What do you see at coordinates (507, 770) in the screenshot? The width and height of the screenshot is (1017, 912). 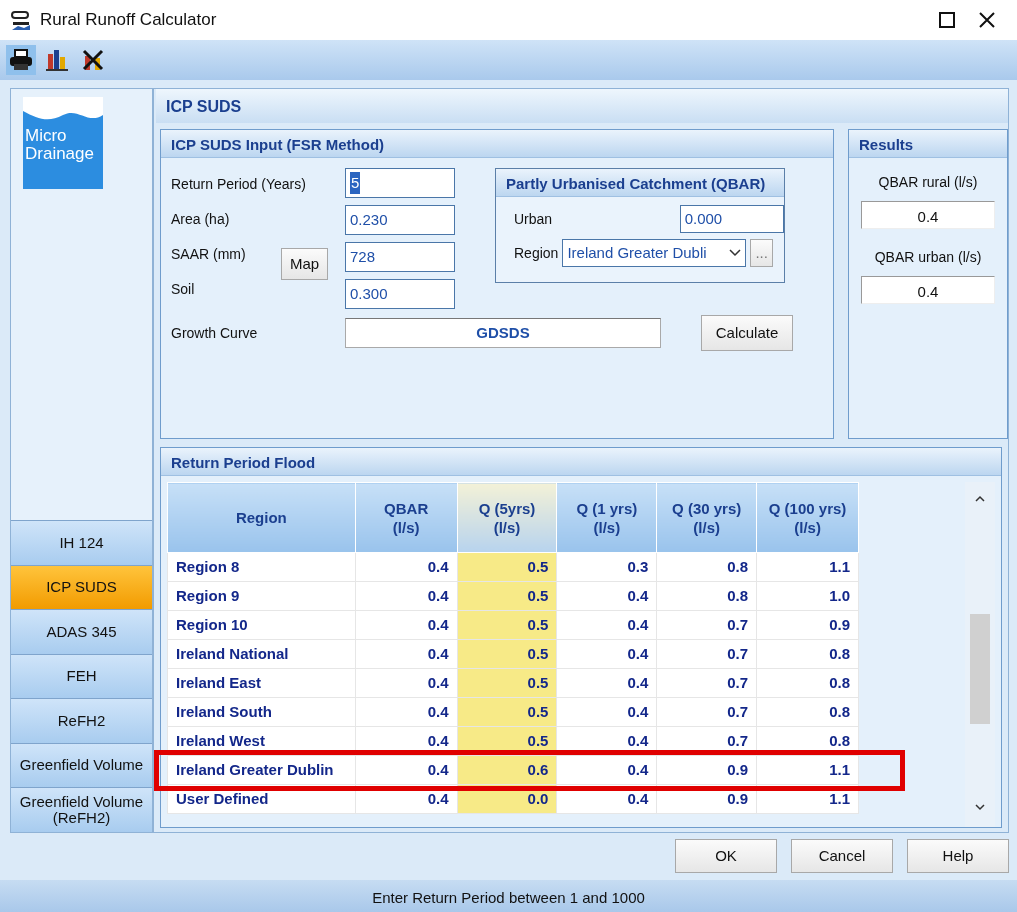 I see `table-cell: 0.6` at bounding box center [507, 770].